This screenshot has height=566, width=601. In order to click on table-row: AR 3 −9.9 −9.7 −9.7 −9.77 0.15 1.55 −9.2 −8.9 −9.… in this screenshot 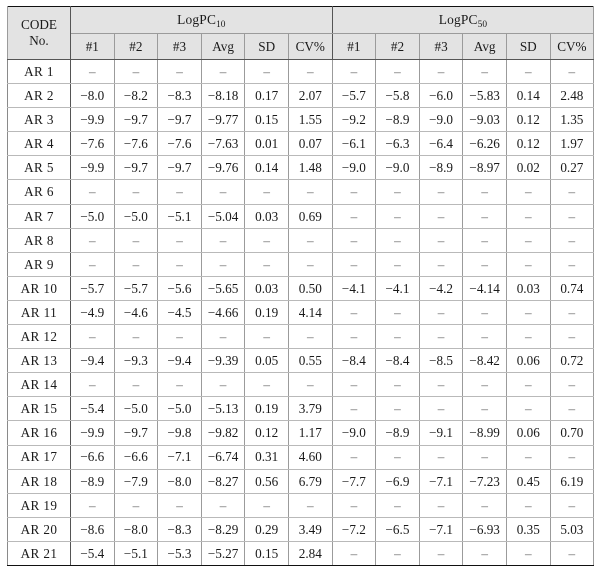, I will do `click(301, 120)`.